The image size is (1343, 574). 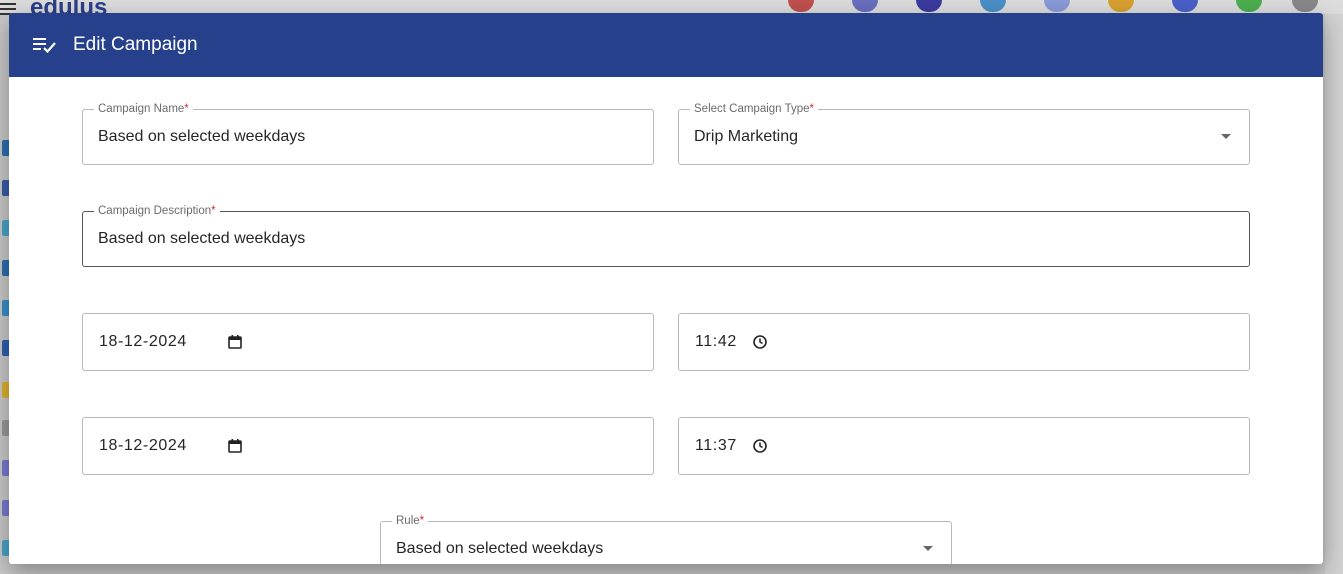 I want to click on dialog-title: Edit Campaign, so click(x=135, y=44).